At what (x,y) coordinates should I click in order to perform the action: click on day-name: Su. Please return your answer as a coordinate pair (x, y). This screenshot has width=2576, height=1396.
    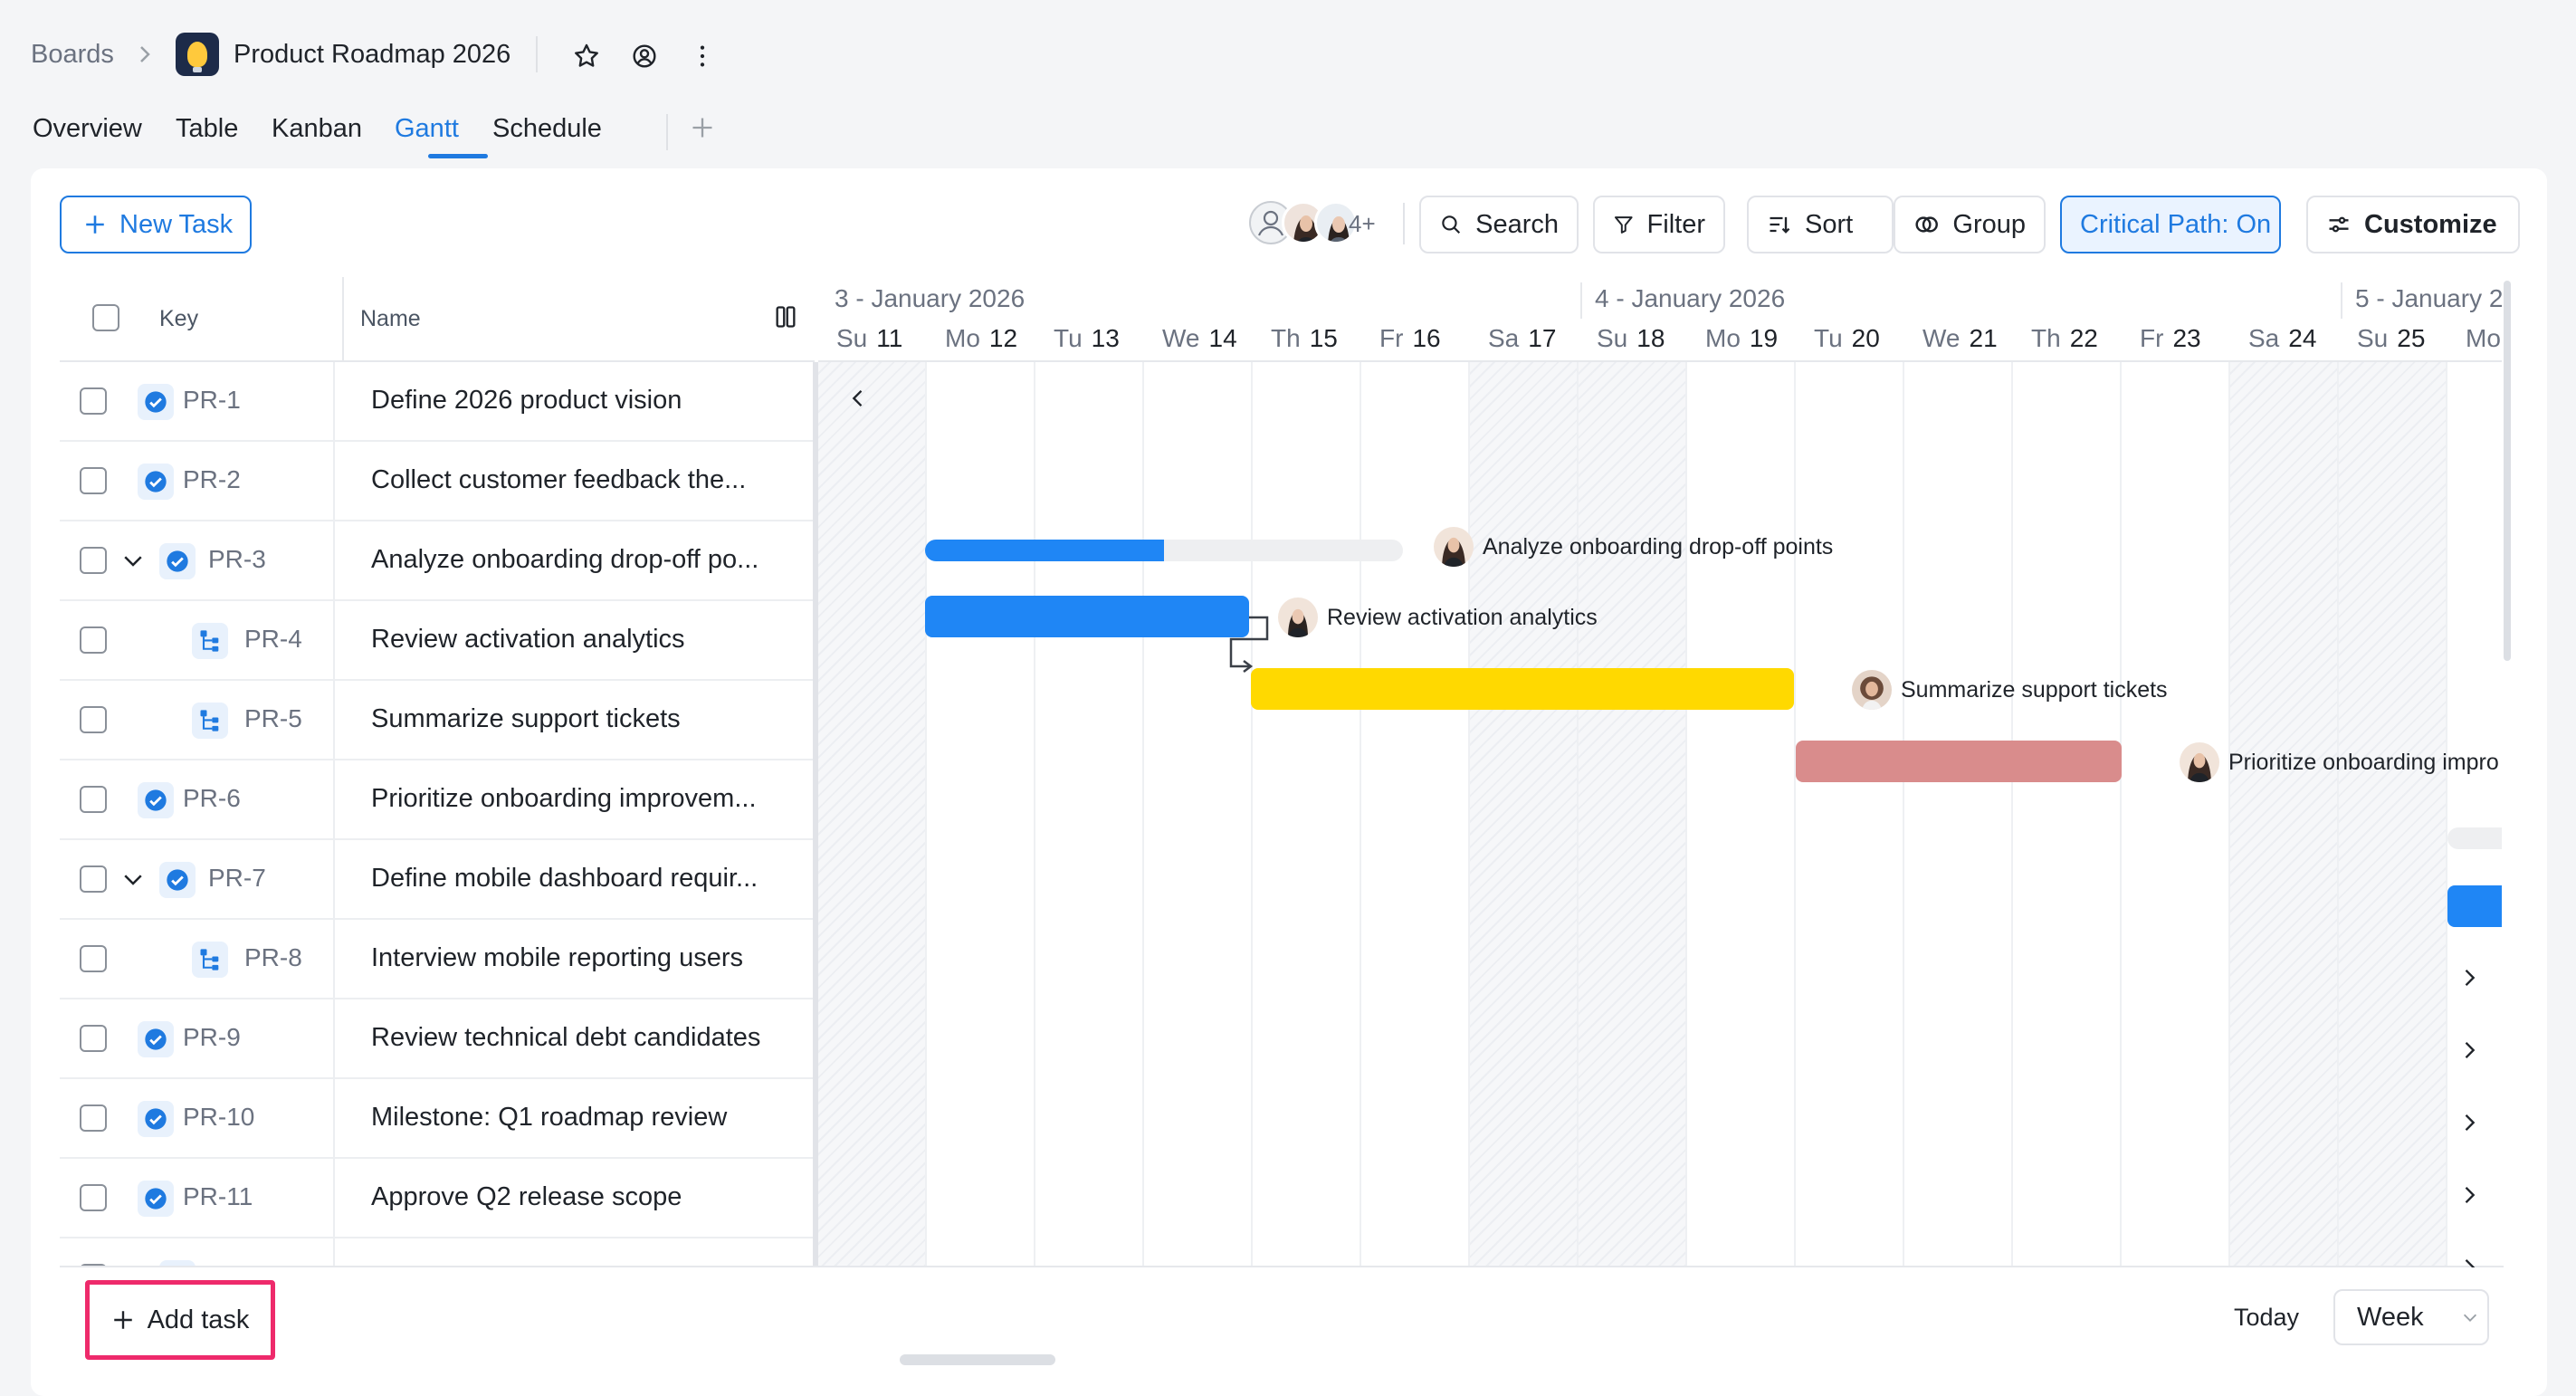
    Looking at the image, I should click on (852, 338).